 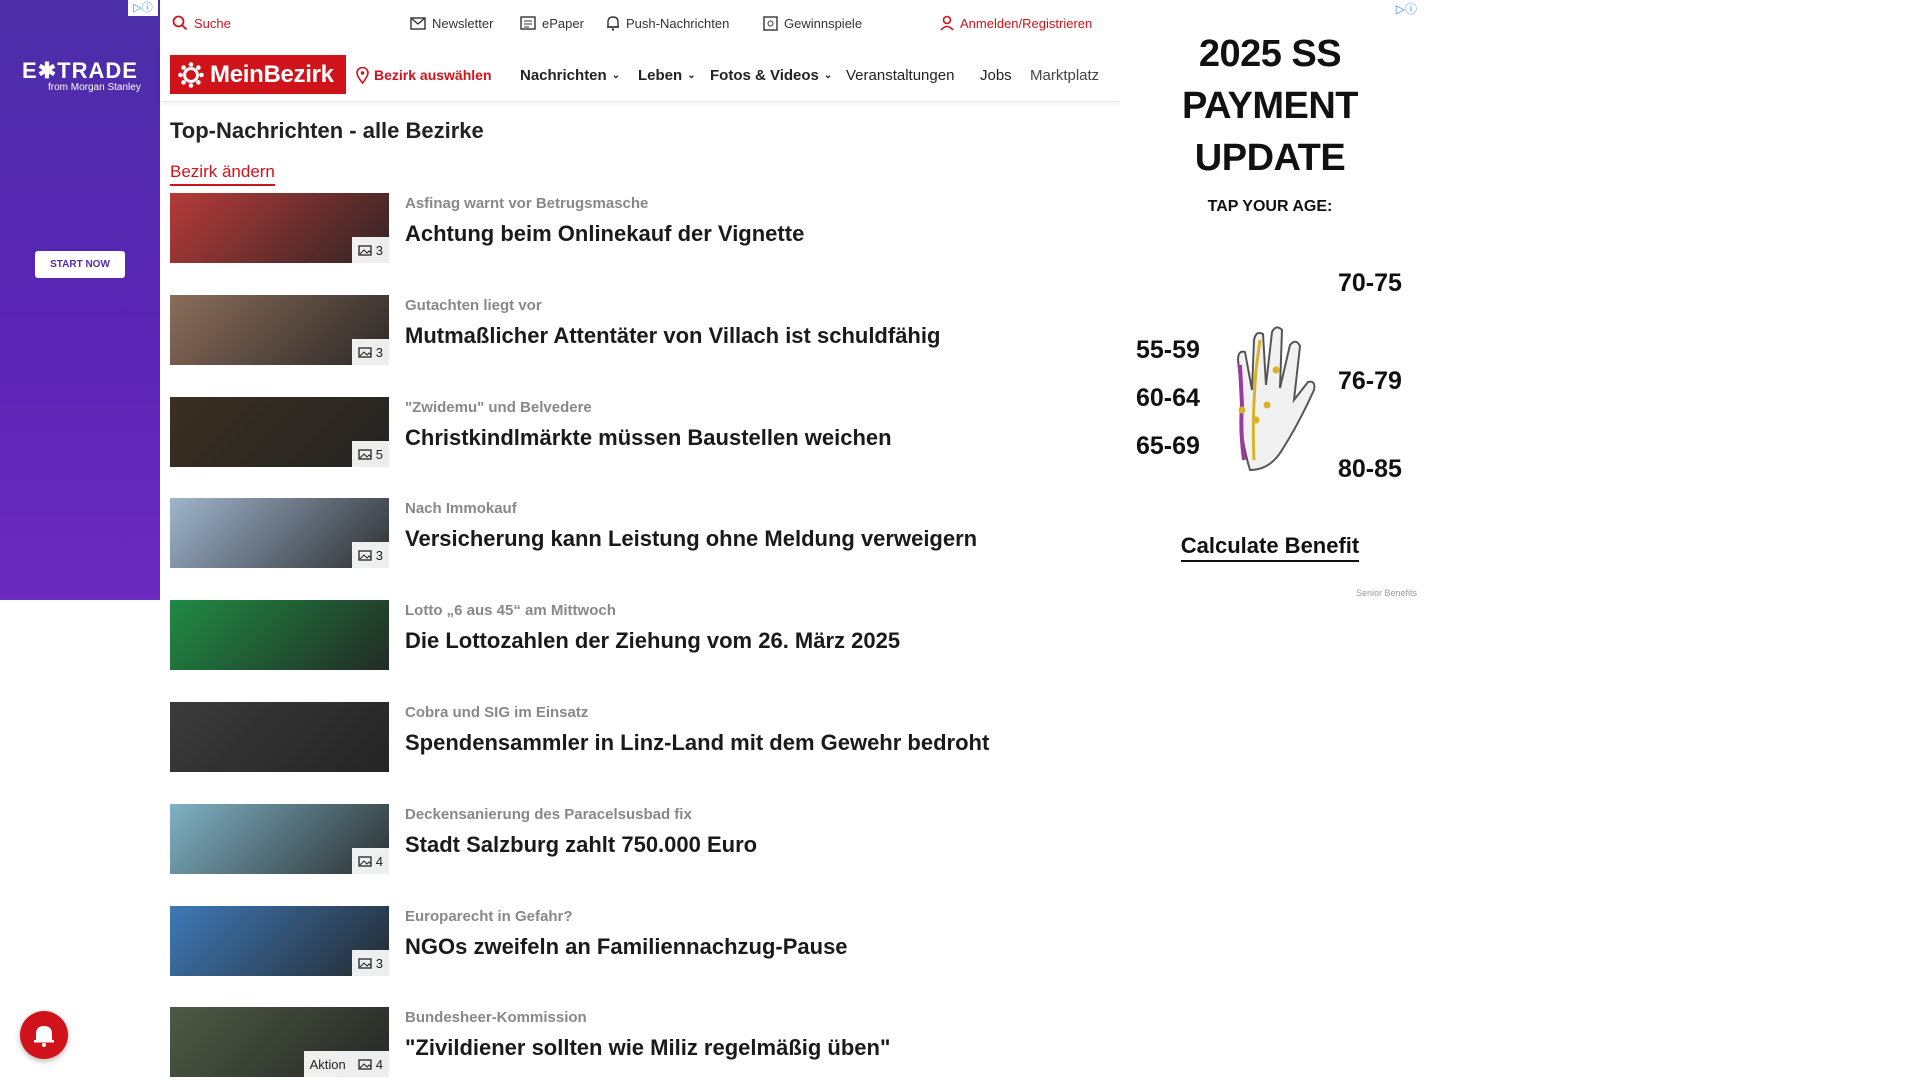 I want to click on epaper-label: ePaper, so click(x=563, y=23).